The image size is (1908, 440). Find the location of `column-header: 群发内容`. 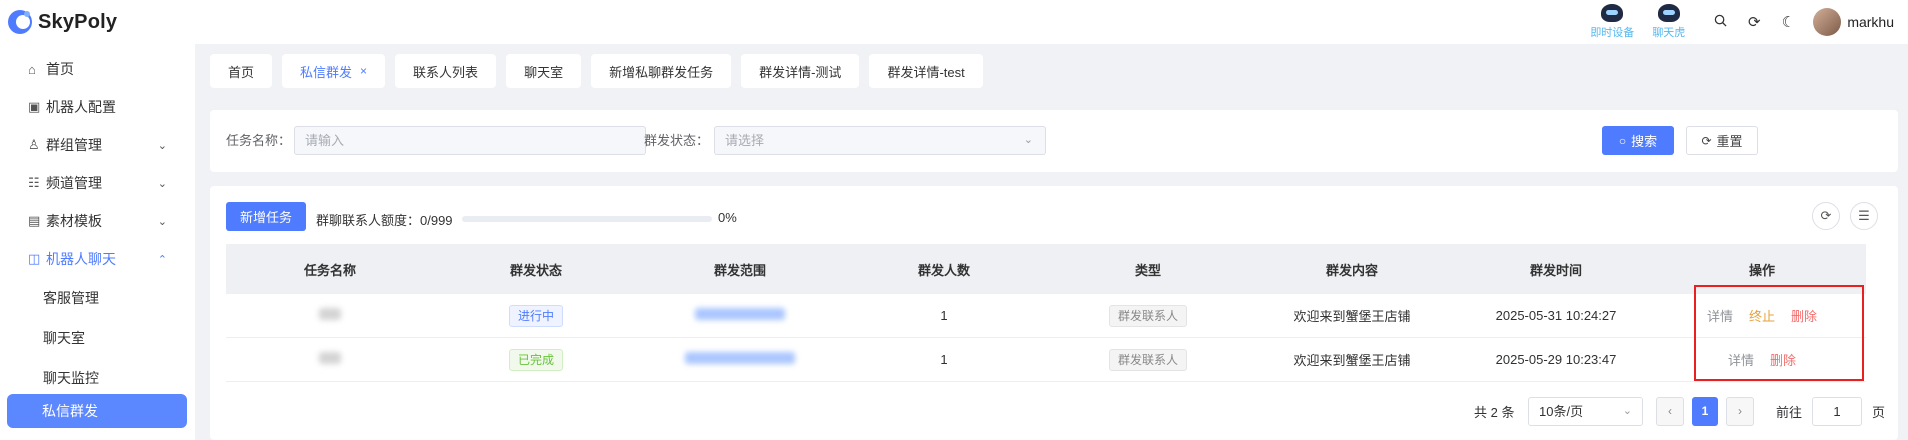

column-header: 群发内容 is located at coordinates (1351, 270).